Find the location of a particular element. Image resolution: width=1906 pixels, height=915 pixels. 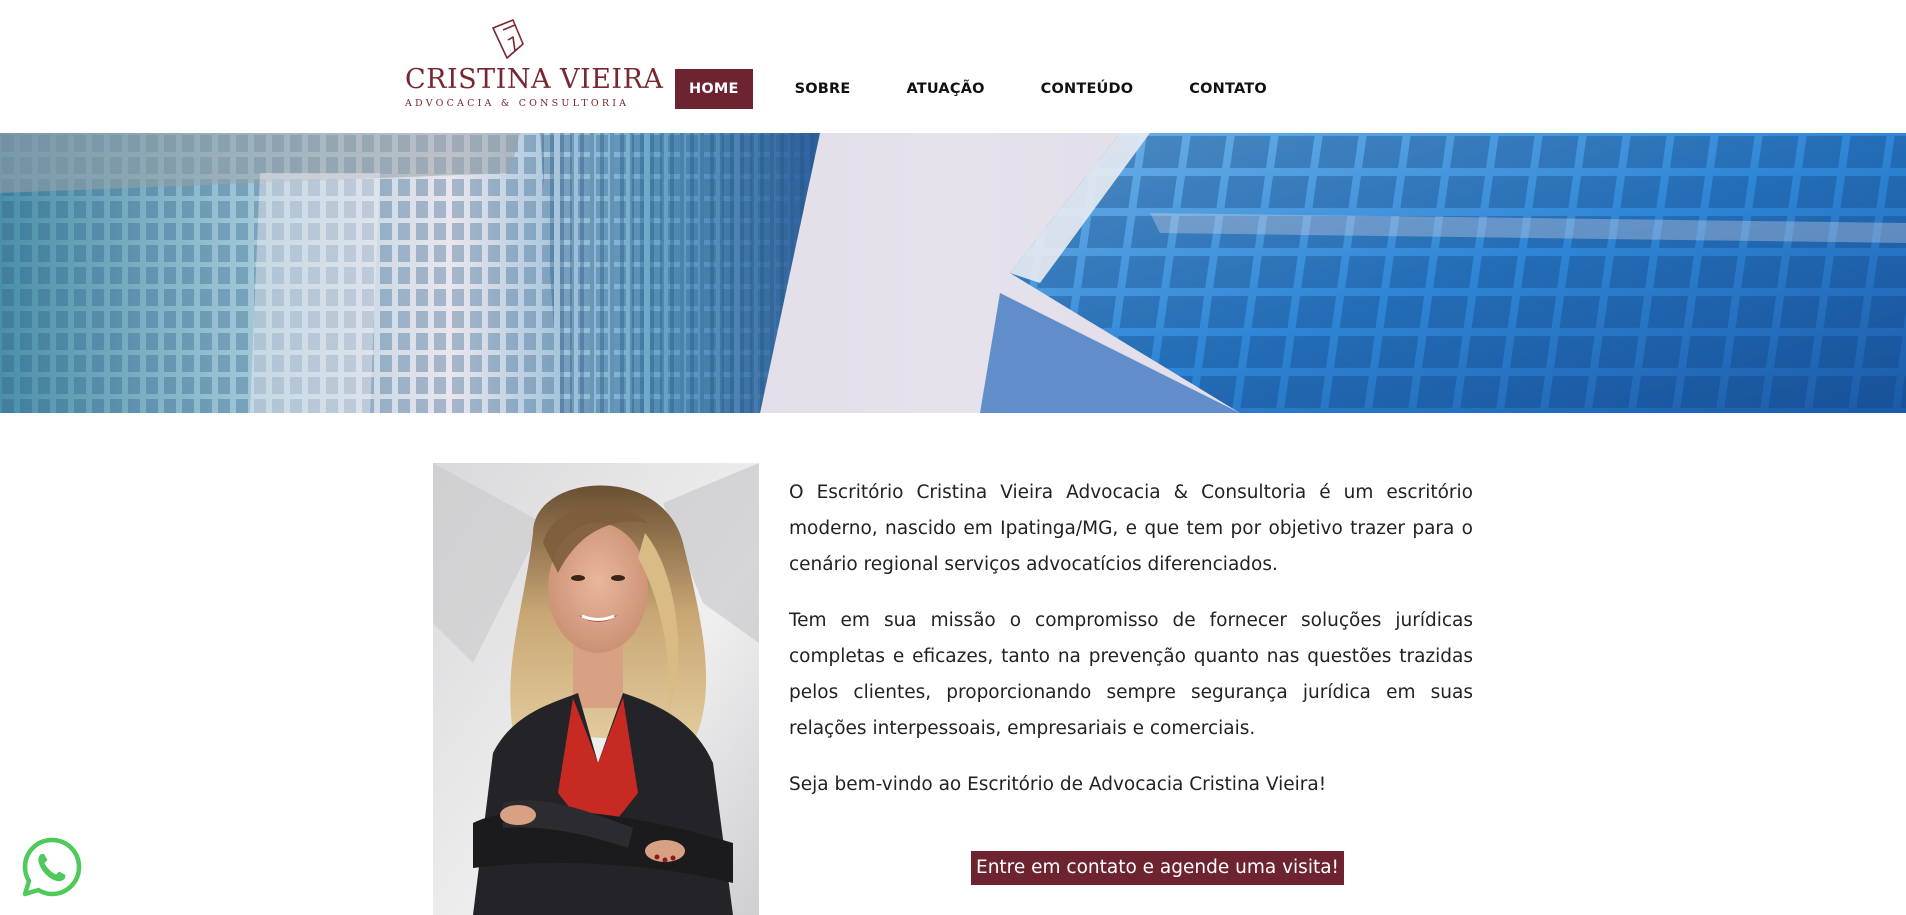

nav-item-sobre: SOBRE is located at coordinates (823, 89).